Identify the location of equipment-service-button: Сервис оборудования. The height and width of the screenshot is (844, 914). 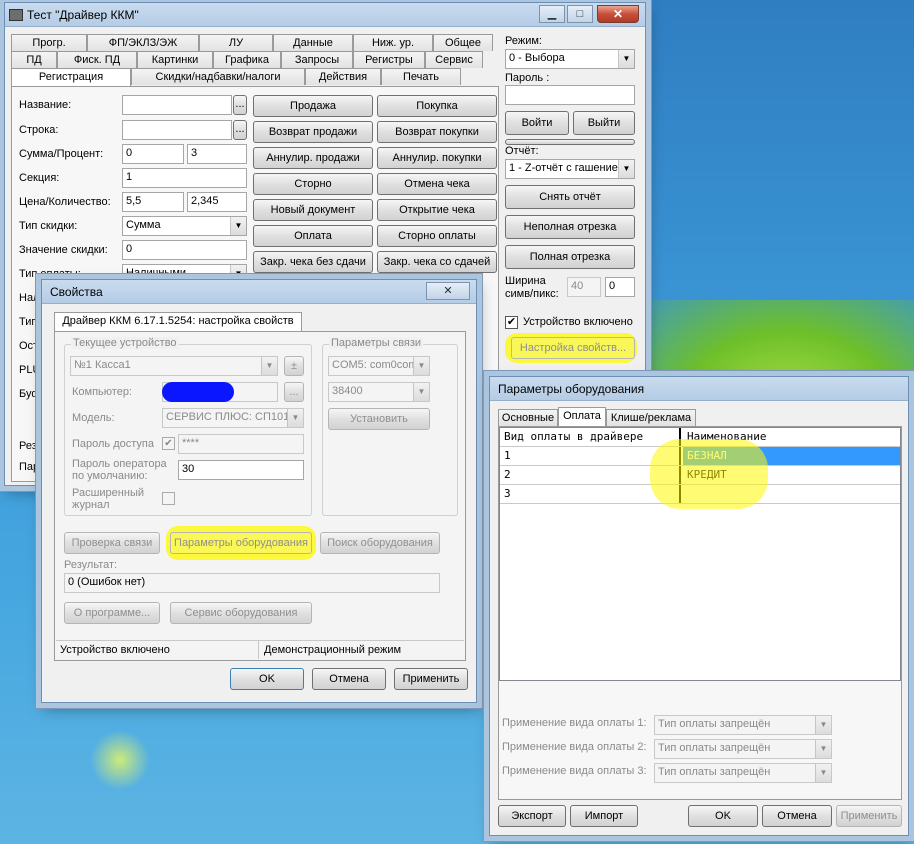
(241, 613).